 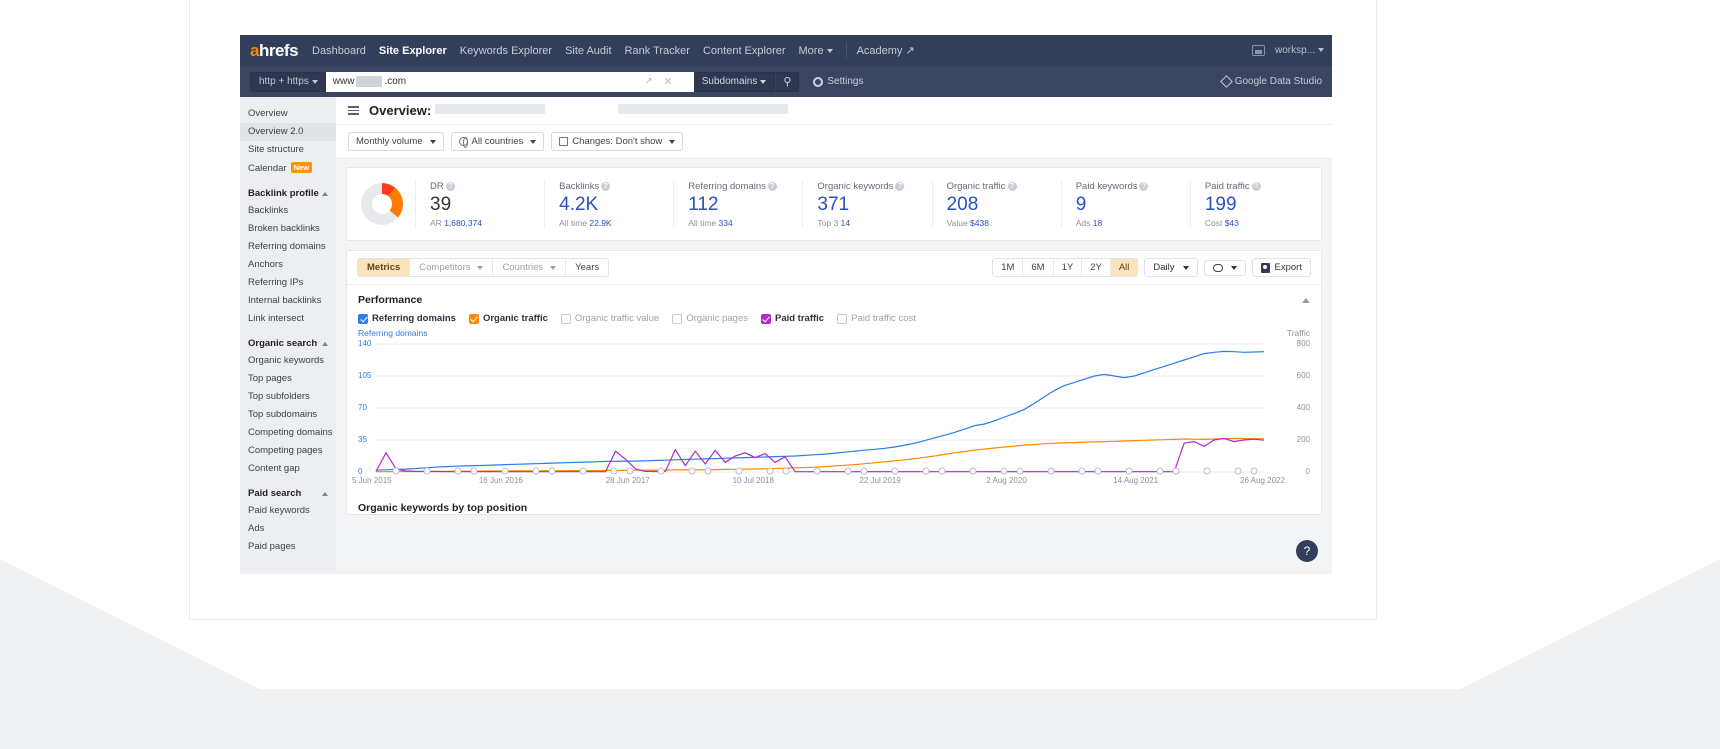 I want to click on y-tick-right: 800, so click(x=1303, y=343).